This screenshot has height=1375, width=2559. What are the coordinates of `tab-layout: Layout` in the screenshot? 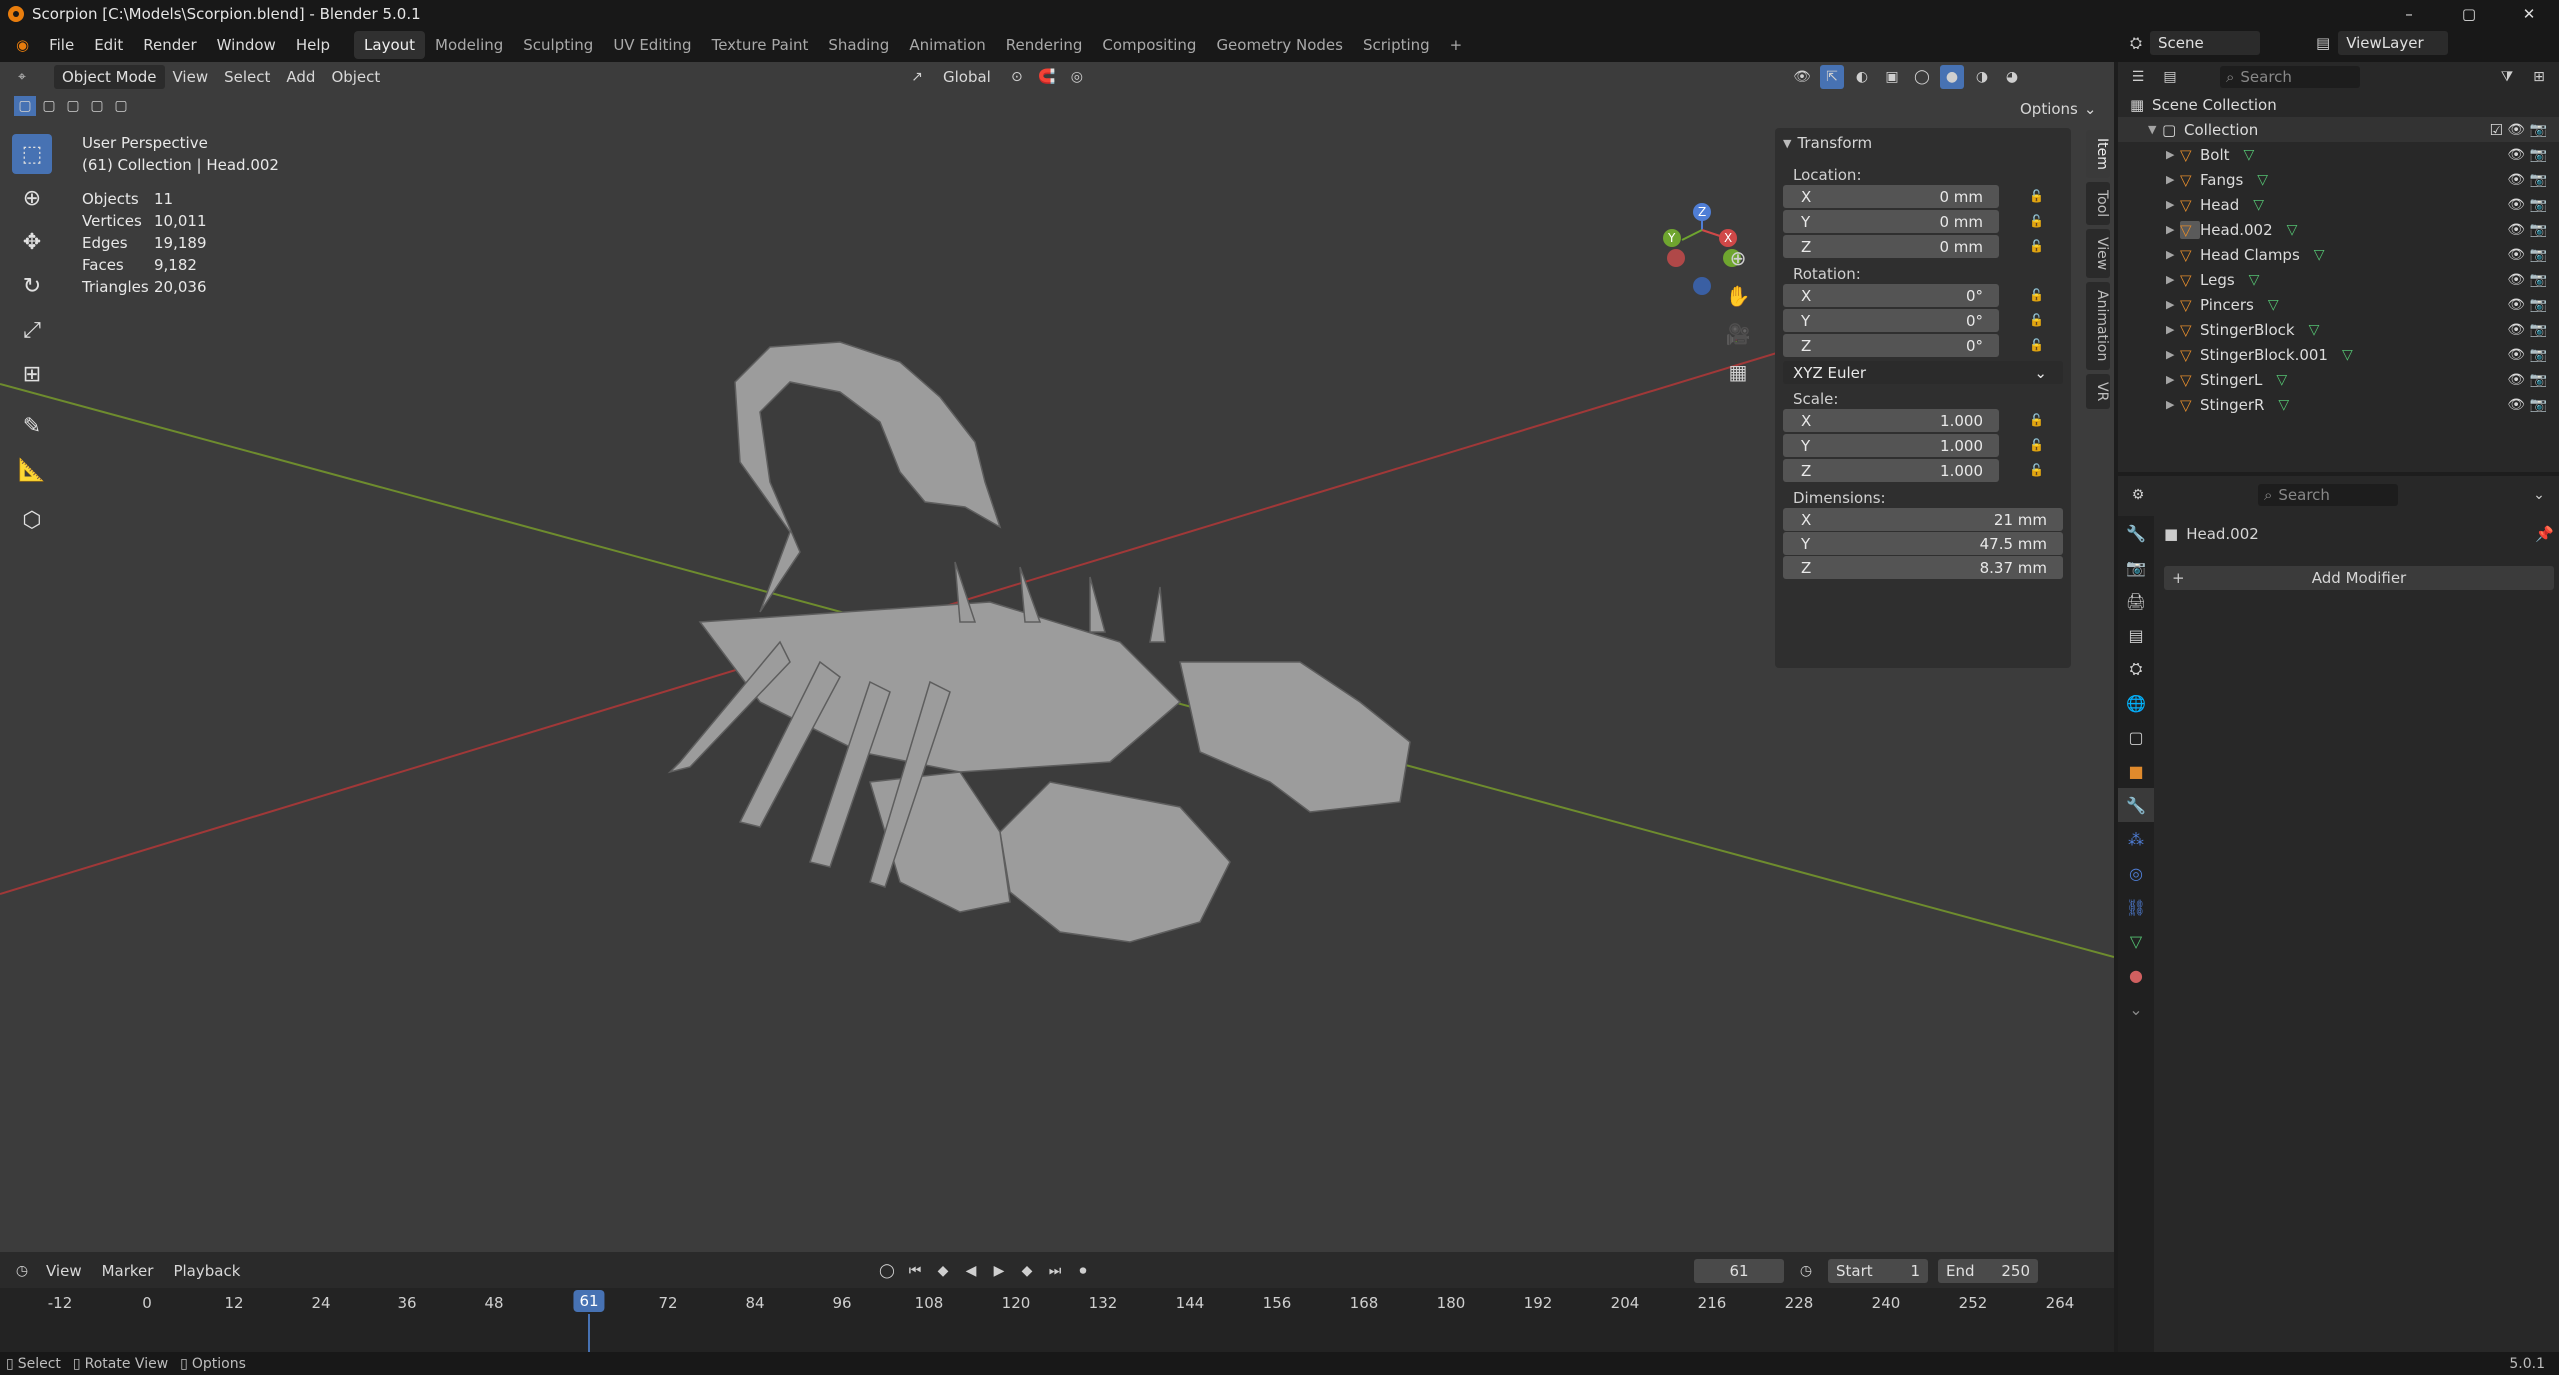 It's located at (390, 45).